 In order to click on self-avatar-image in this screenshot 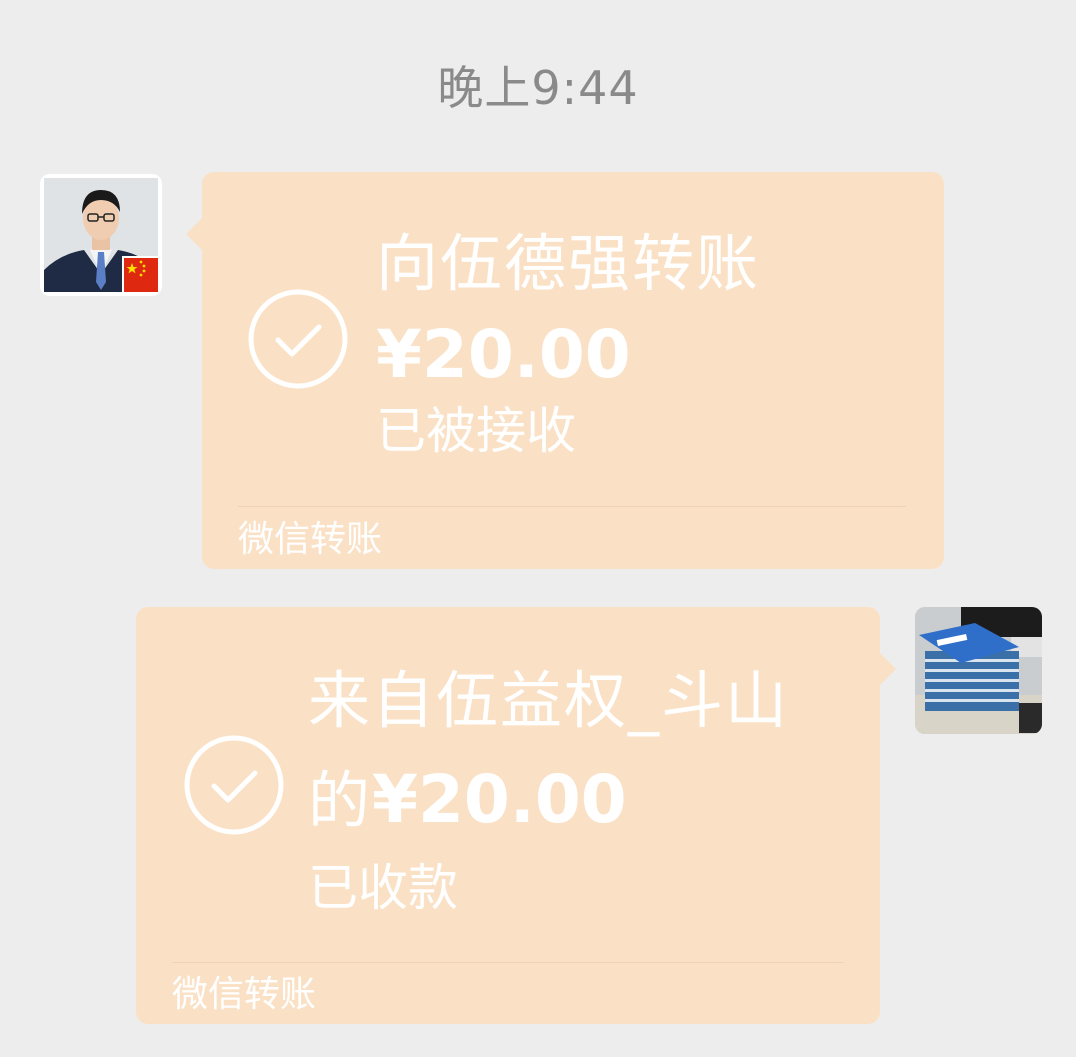, I will do `click(978, 670)`.